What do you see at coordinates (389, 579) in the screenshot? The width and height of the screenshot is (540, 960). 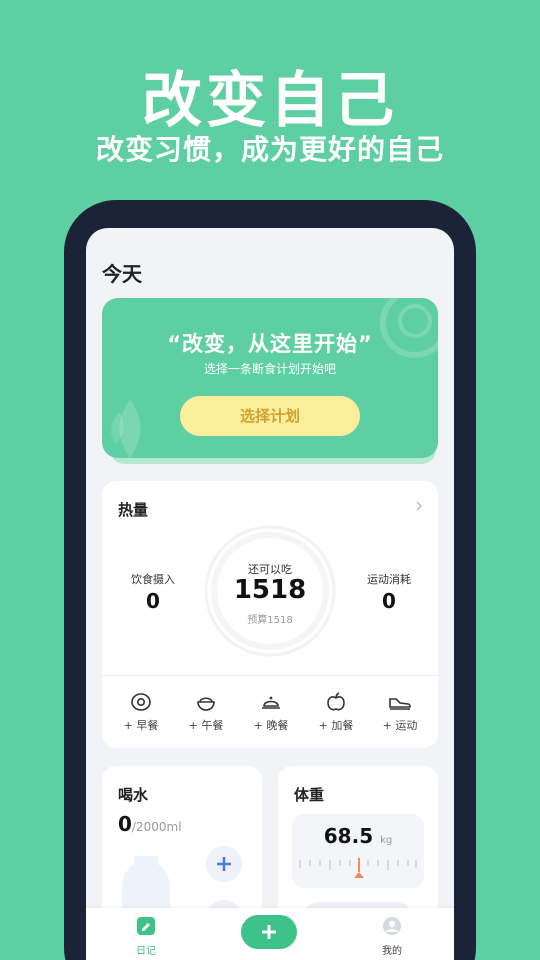 I see `burn-label: 运动消耗` at bounding box center [389, 579].